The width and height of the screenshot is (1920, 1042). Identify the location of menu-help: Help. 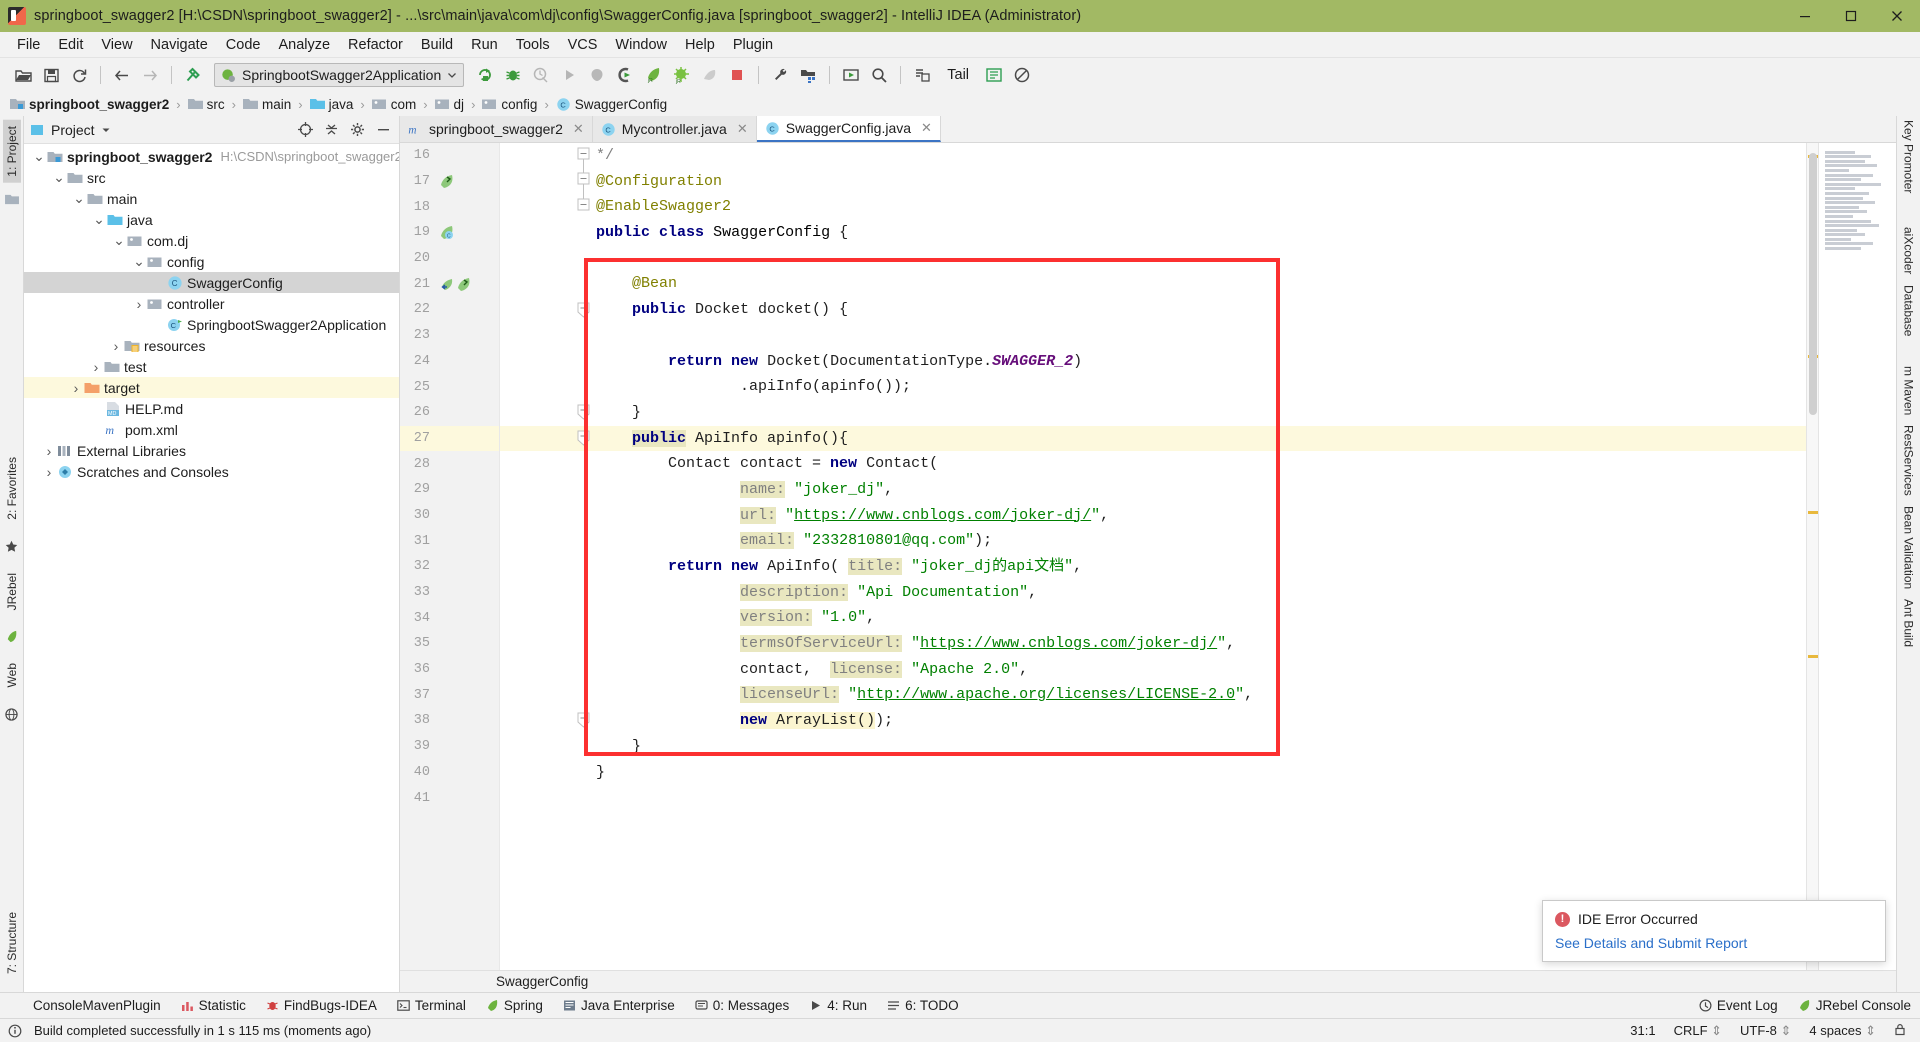
(700, 45).